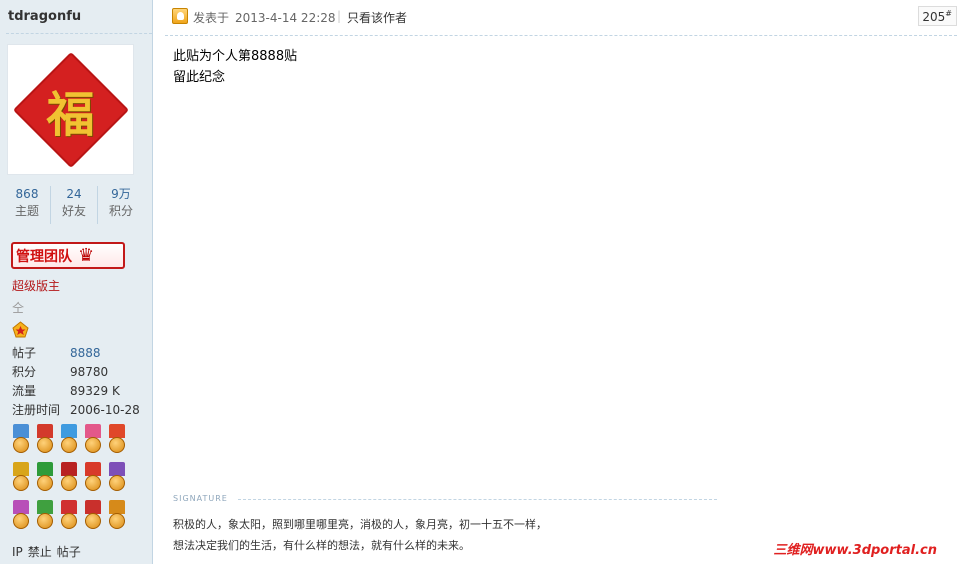  Describe the element at coordinates (121, 194) in the screenshot. I see `stat-value: 9万` at that location.